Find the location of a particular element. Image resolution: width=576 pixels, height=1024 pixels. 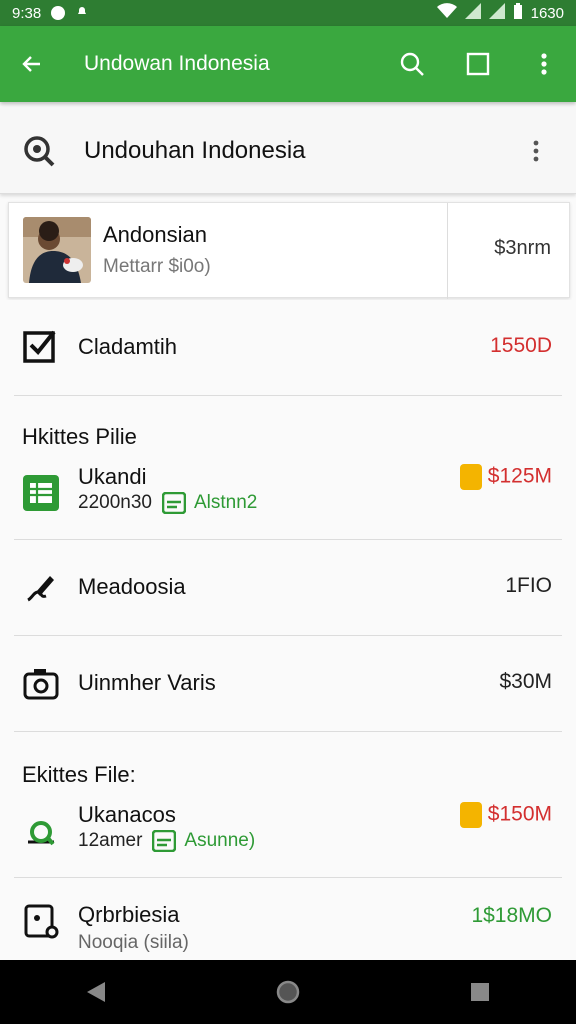

list-item-value-wrap: $150M is located at coordinates (505, 815).